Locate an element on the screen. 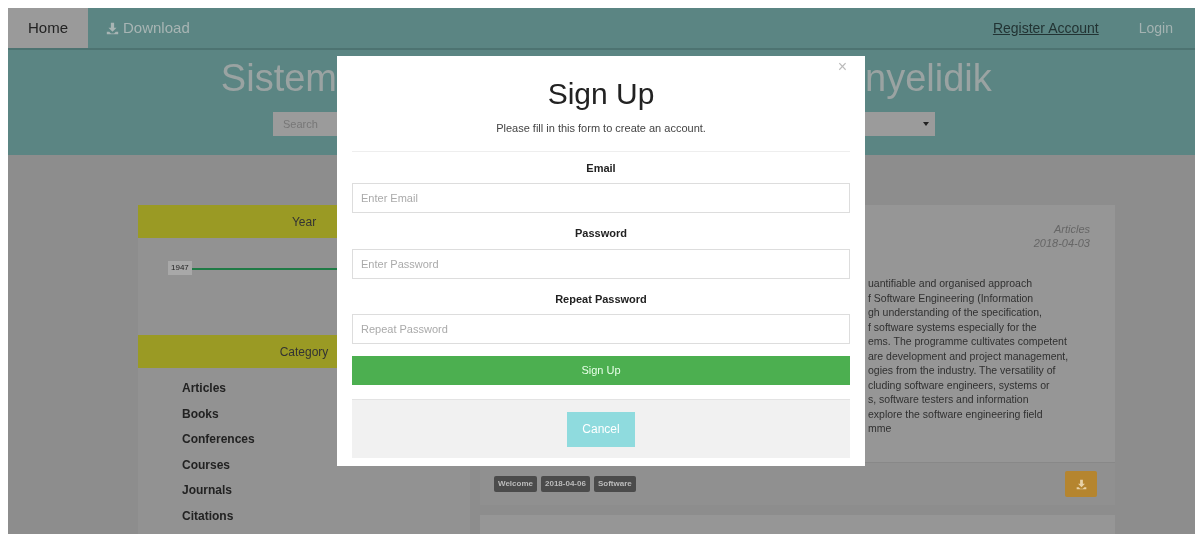 This screenshot has width=1203, height=534. dialog-subtitle: Please fill in this form to create an account. is located at coordinates (601, 128).